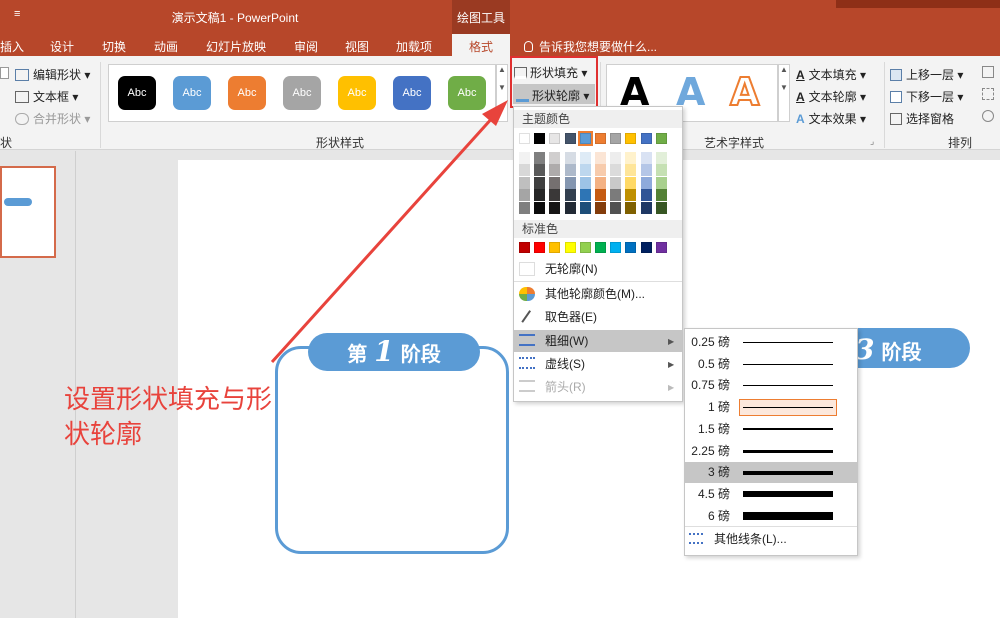 Image resolution: width=1000 pixels, height=618 pixels. What do you see at coordinates (988, 72) in the screenshot?
I see `align-icon` at bounding box center [988, 72].